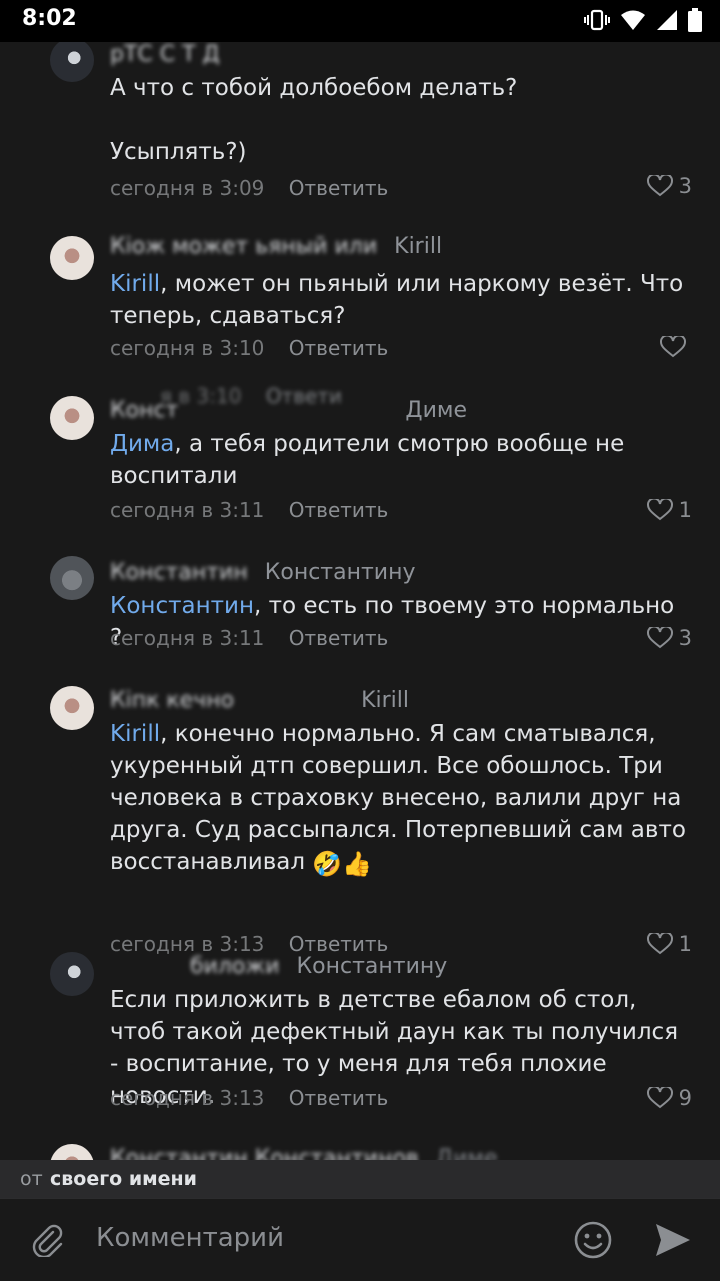 The width and height of the screenshot is (720, 1281). Describe the element at coordinates (360, 1179) in the screenshot. I see `post-as-bar: от своего имени` at that location.